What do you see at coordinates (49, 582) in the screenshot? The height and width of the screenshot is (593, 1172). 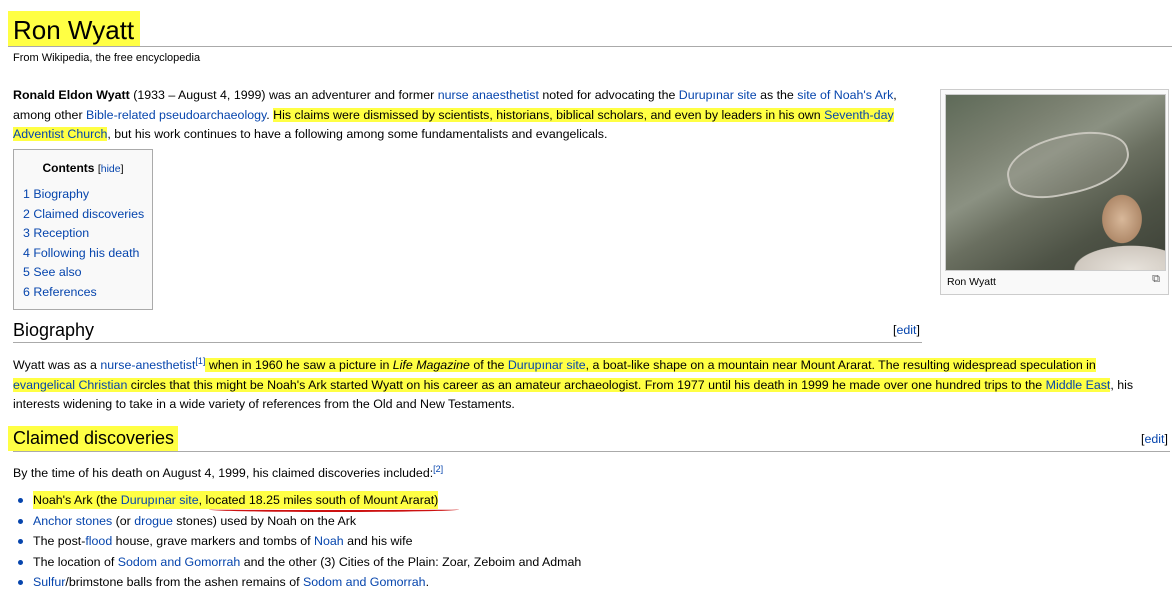 I see `link-sulfur: Sulfur` at bounding box center [49, 582].